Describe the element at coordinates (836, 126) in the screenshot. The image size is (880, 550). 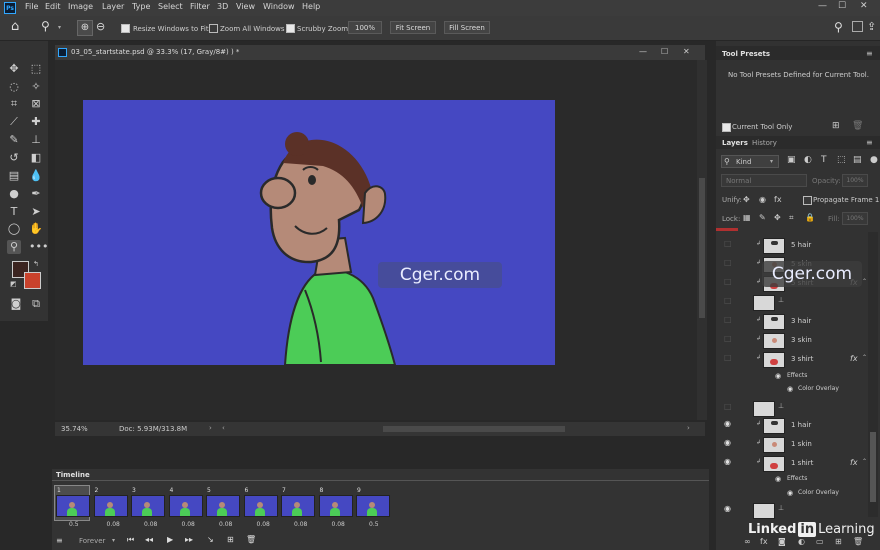
I see `new-preset-icon: ⊞` at that location.